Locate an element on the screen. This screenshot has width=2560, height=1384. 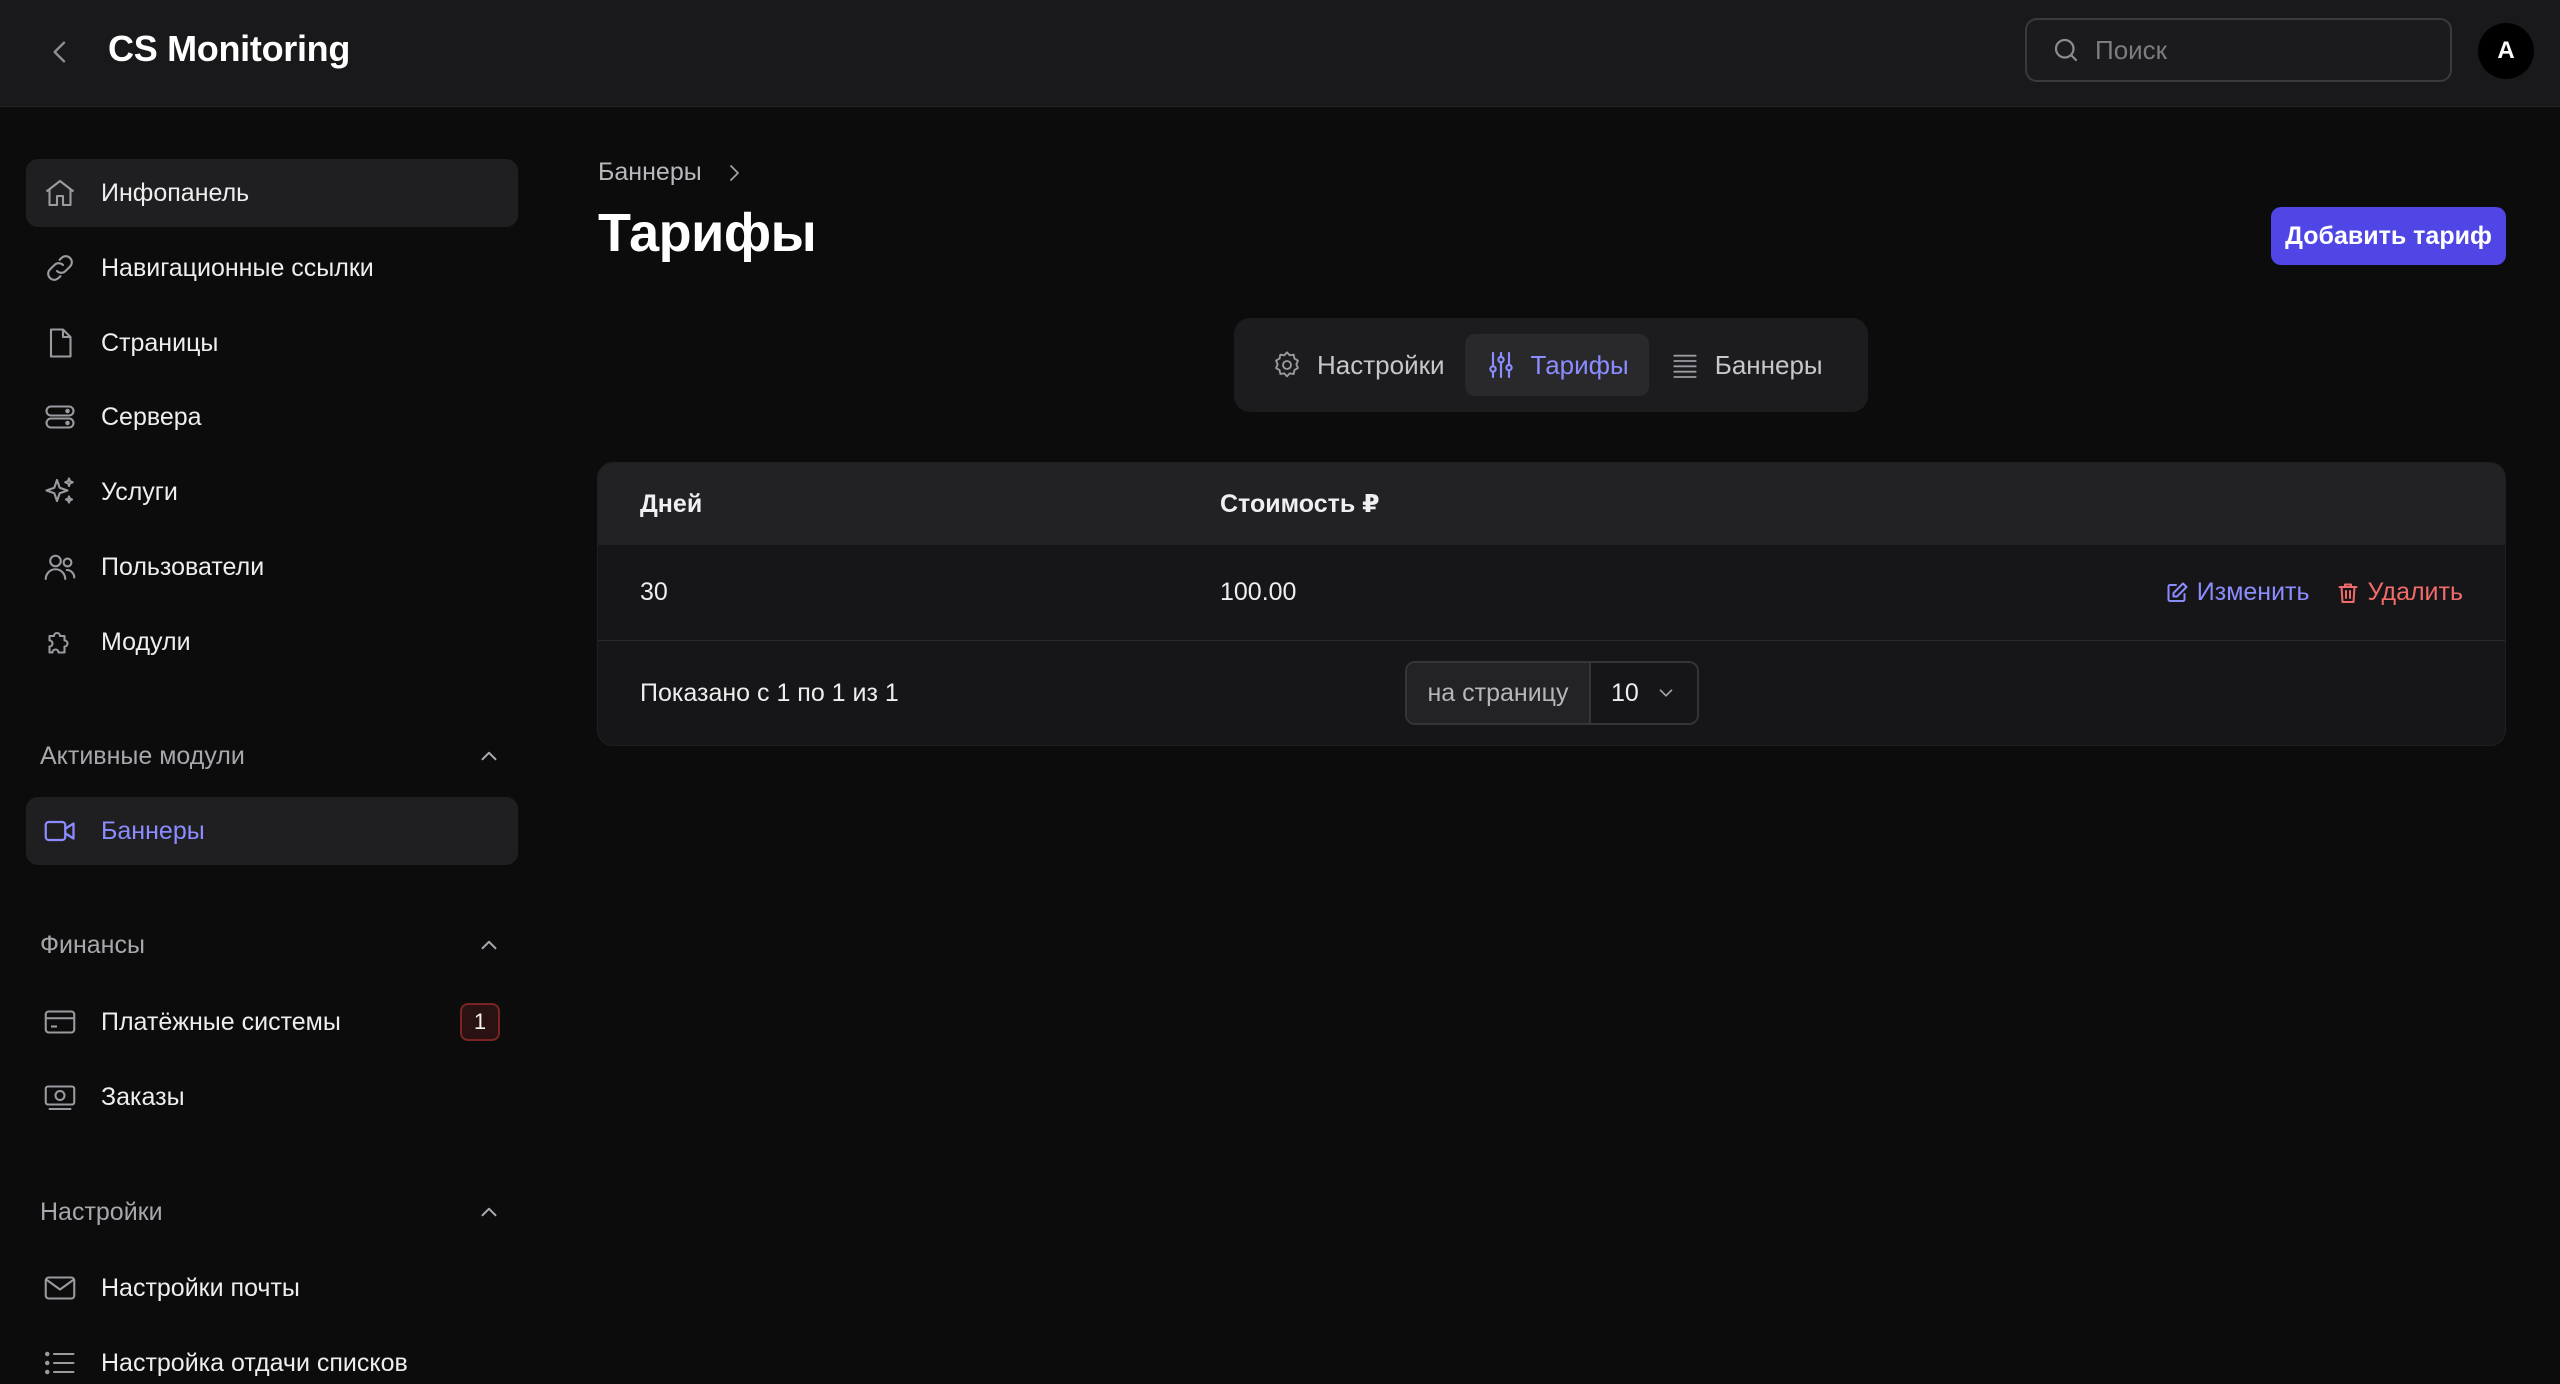
sidebar-item-services: Услуги is located at coordinates (272, 492).